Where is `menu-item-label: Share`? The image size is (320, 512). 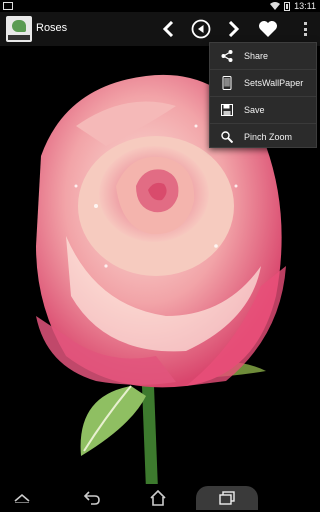 menu-item-label: Share is located at coordinates (256, 56).